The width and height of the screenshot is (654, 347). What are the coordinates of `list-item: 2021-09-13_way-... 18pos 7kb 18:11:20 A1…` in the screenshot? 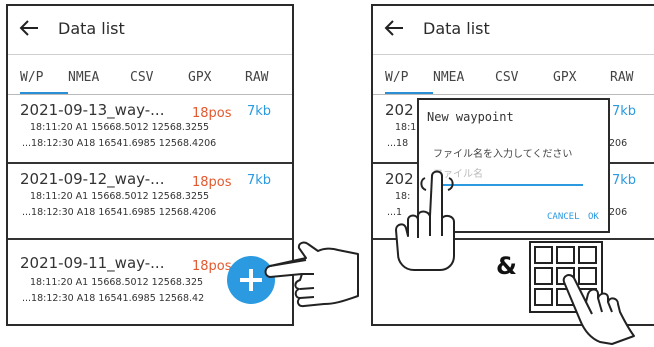 It's located at (150, 128).